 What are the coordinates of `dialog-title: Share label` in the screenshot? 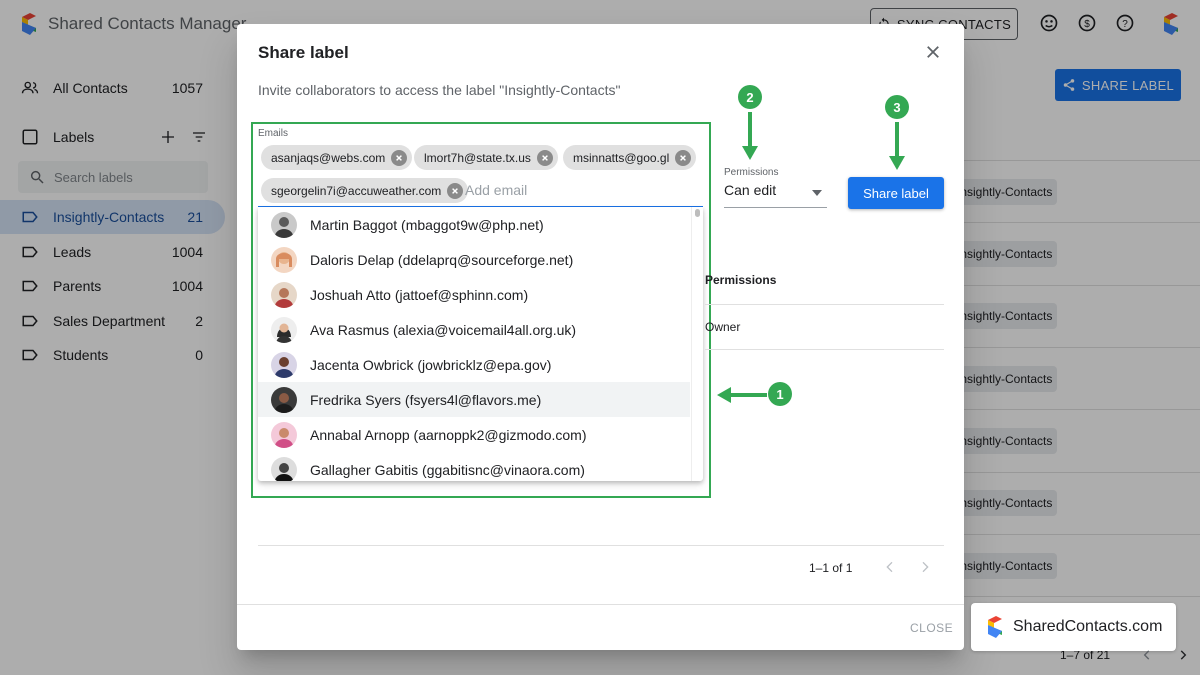 It's located at (303, 52).